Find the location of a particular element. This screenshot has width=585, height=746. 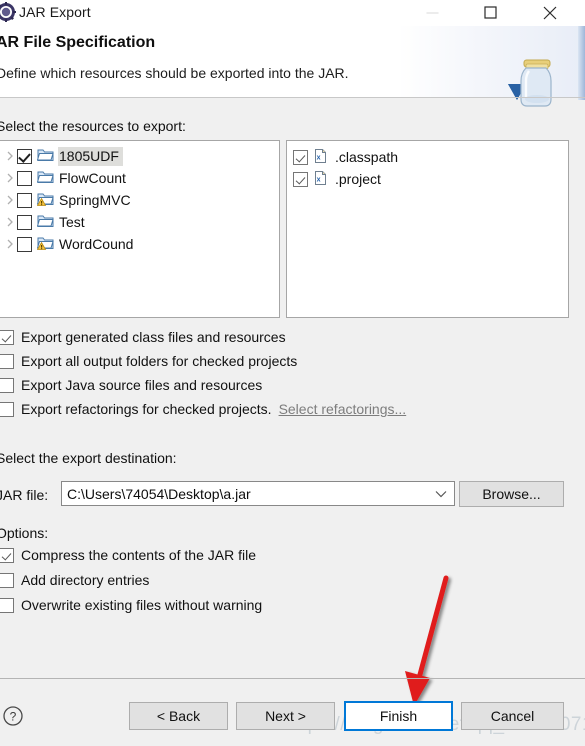

export-option-row: Export Java source files and resources is located at coordinates (131, 385).